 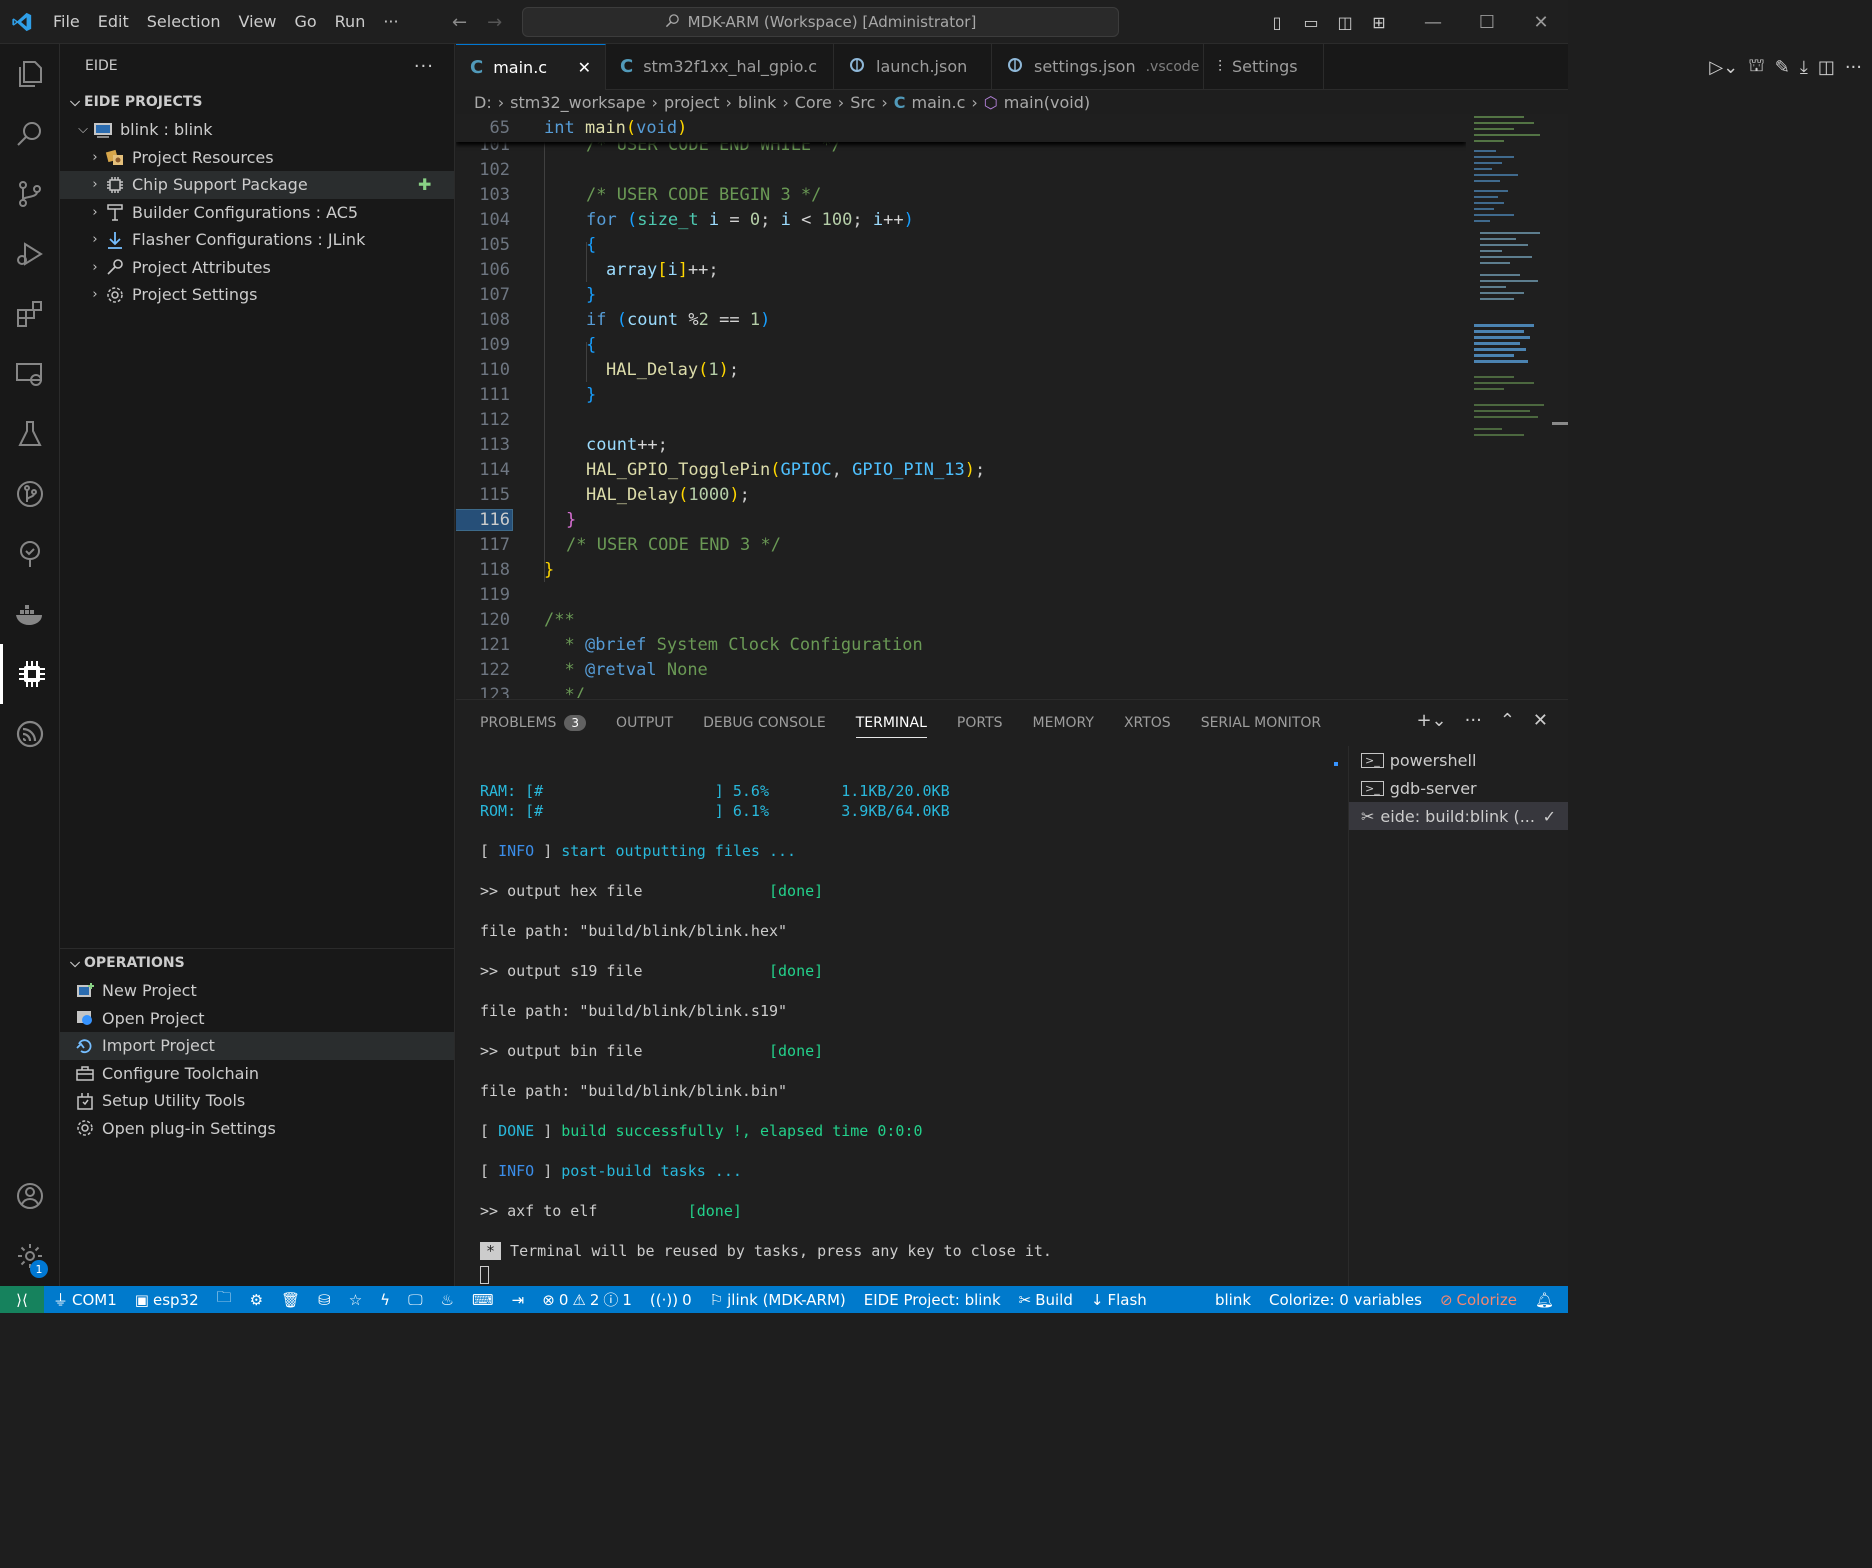 I want to click on status-colorize-toggle: ⊘ Colorize, so click(x=1478, y=1300).